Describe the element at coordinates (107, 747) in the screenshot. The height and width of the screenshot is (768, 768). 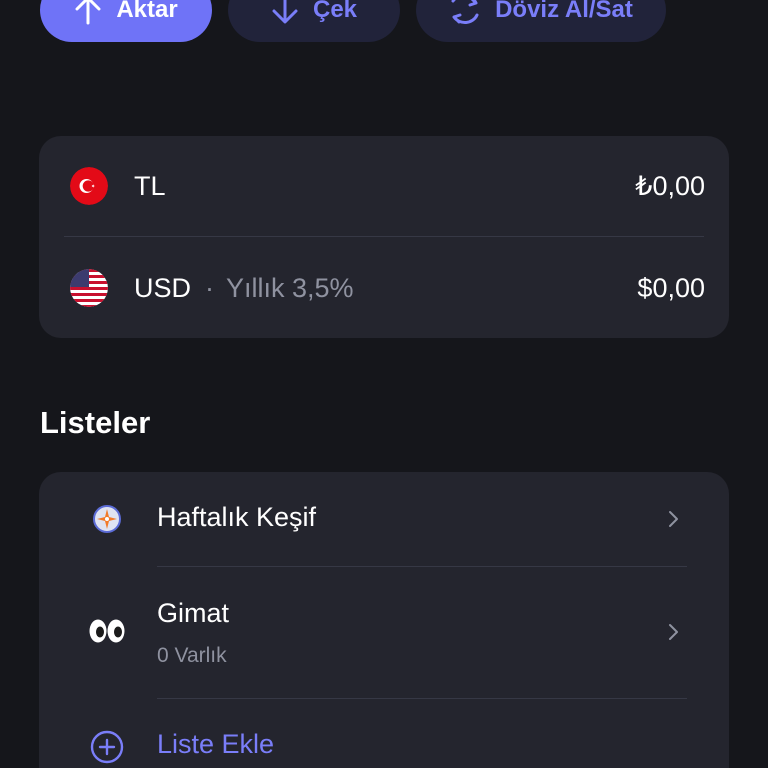
I see `plus-circle-icon` at that location.